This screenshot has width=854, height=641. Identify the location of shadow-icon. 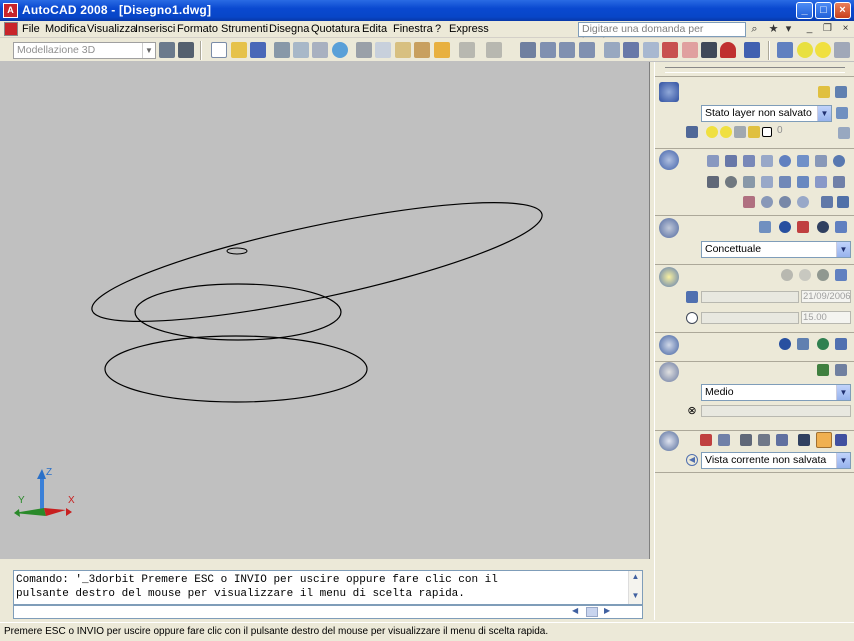
(823, 275).